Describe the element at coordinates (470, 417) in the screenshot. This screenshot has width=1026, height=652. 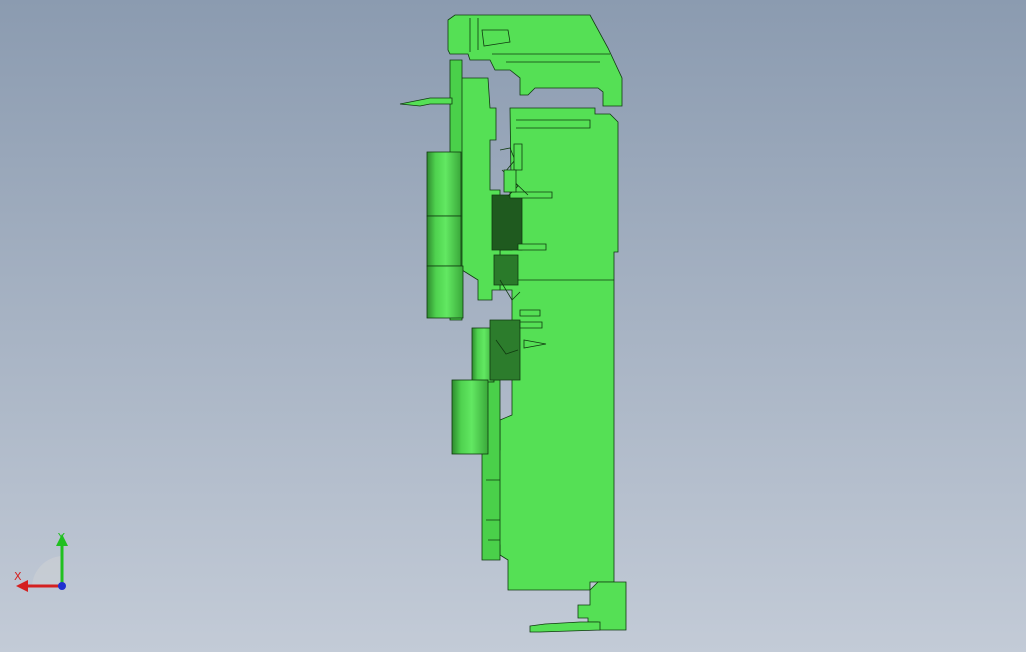
I see `lower-cylinder` at that location.